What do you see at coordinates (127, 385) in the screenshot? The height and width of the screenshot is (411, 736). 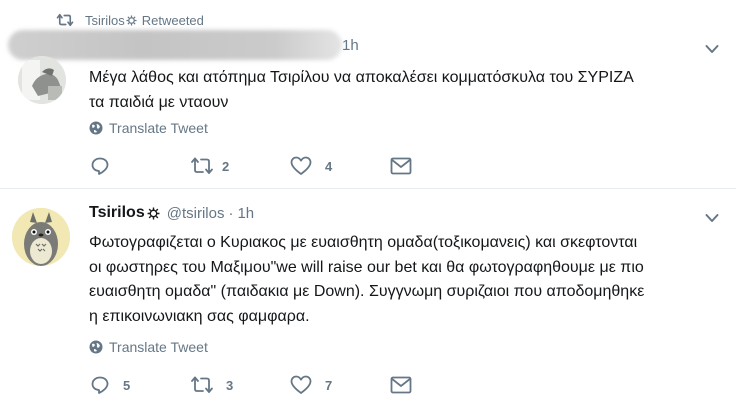 I see `reply-count: 5` at bounding box center [127, 385].